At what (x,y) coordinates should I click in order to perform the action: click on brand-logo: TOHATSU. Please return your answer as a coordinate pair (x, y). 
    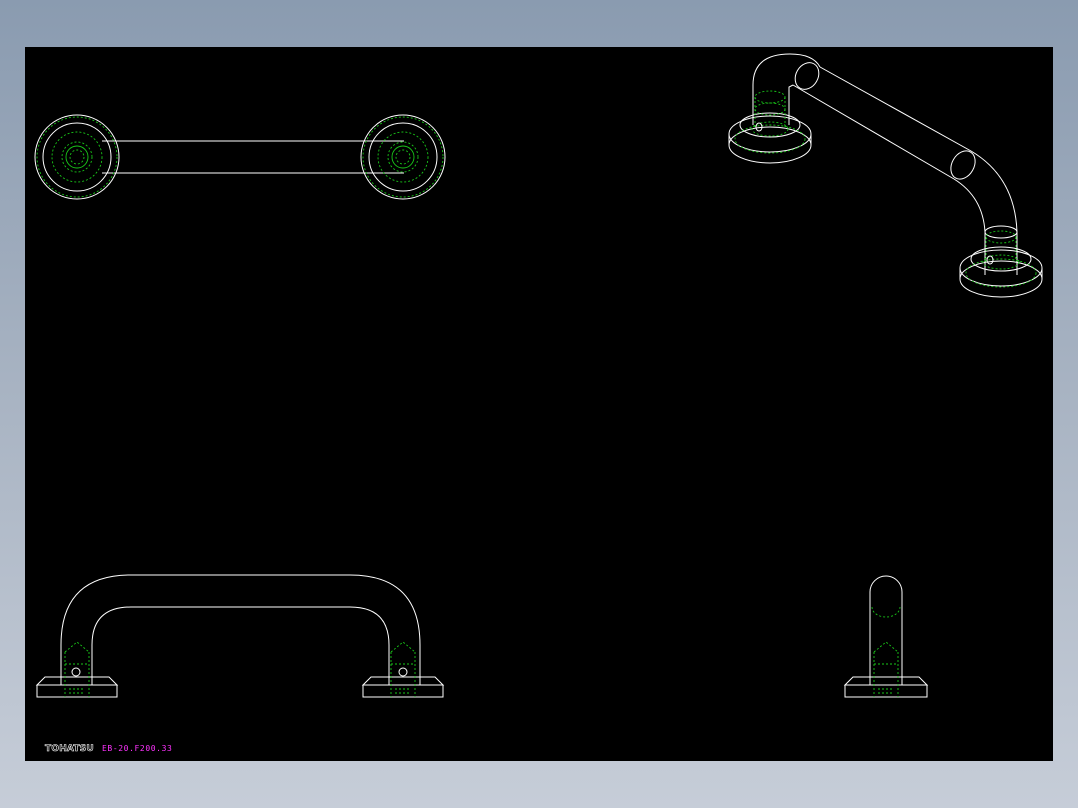
    Looking at the image, I should click on (69, 749).